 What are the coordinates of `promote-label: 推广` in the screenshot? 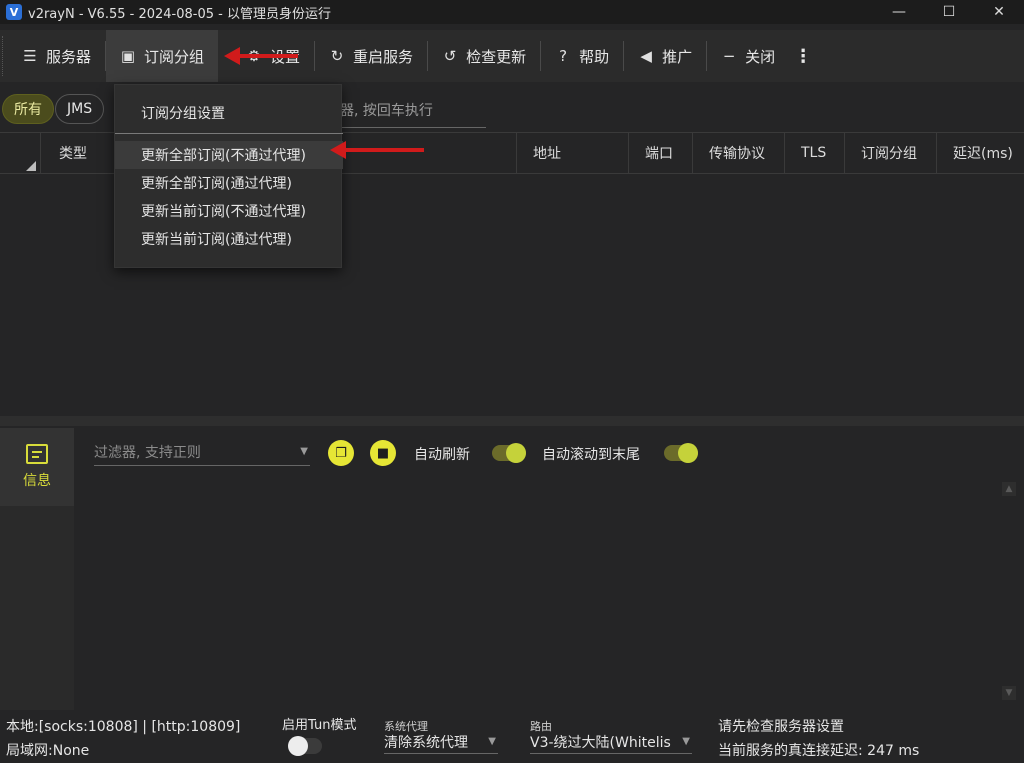 It's located at (677, 56).